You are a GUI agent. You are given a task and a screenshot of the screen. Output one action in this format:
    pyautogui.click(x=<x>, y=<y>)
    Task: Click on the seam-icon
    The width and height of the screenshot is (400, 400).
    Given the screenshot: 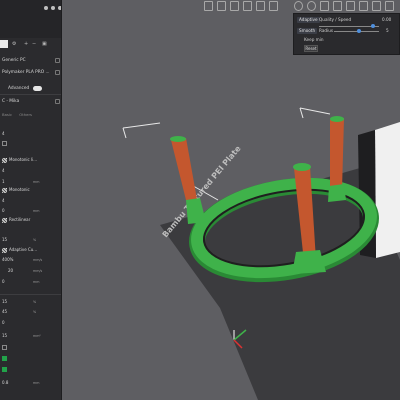 What is the action you would take?
    pyautogui.click(x=363, y=6)
    